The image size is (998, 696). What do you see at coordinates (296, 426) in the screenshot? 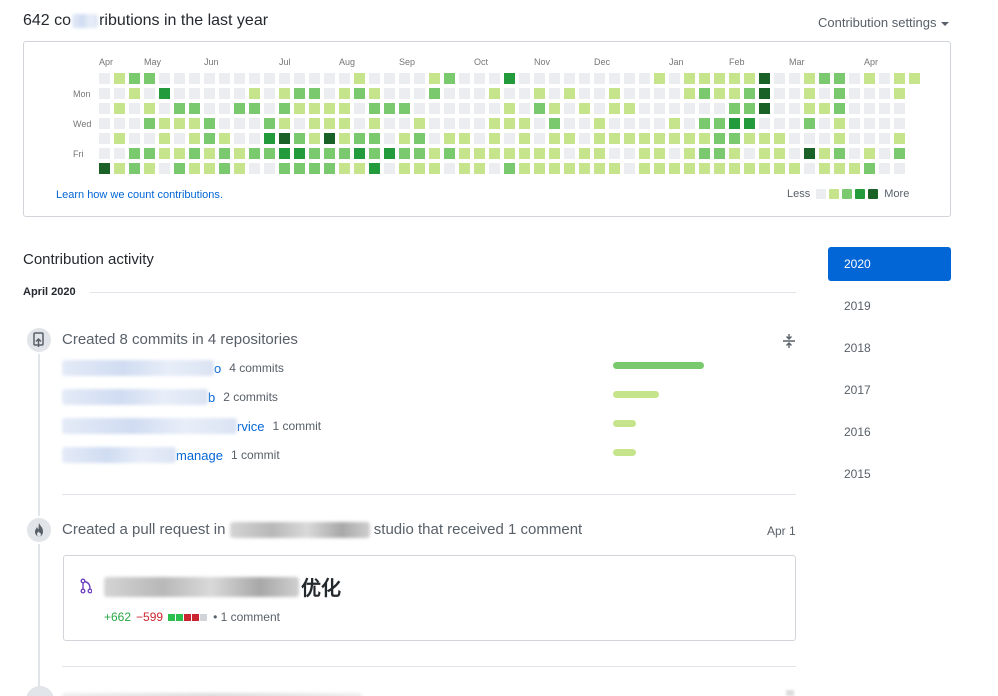
I see `commit-count: 1 commit` at bounding box center [296, 426].